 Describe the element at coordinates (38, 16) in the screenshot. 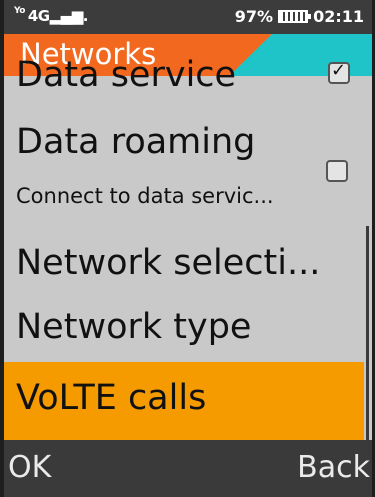

I see `network-type-label: 4G` at that location.